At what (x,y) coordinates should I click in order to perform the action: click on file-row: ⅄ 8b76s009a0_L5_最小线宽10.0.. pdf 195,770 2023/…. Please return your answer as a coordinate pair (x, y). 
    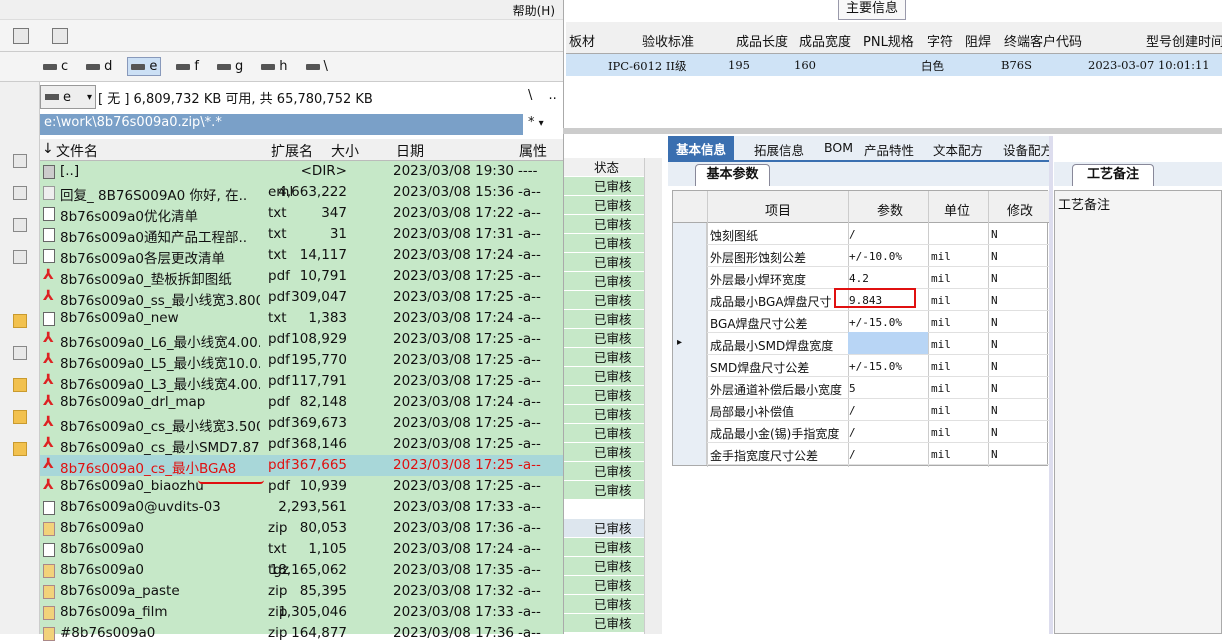
    Looking at the image, I should click on (301, 361).